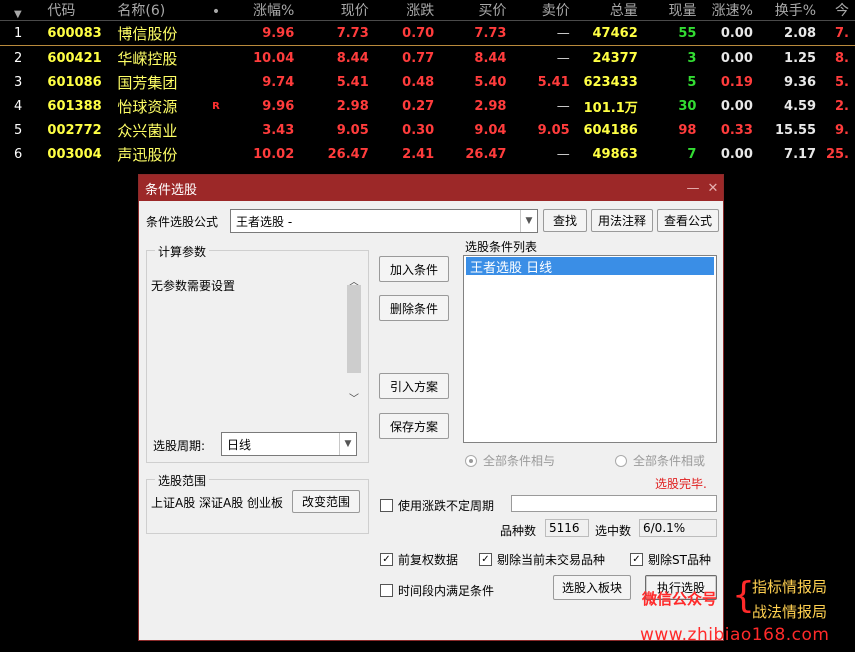  I want to click on row-index: 3, so click(18, 82).